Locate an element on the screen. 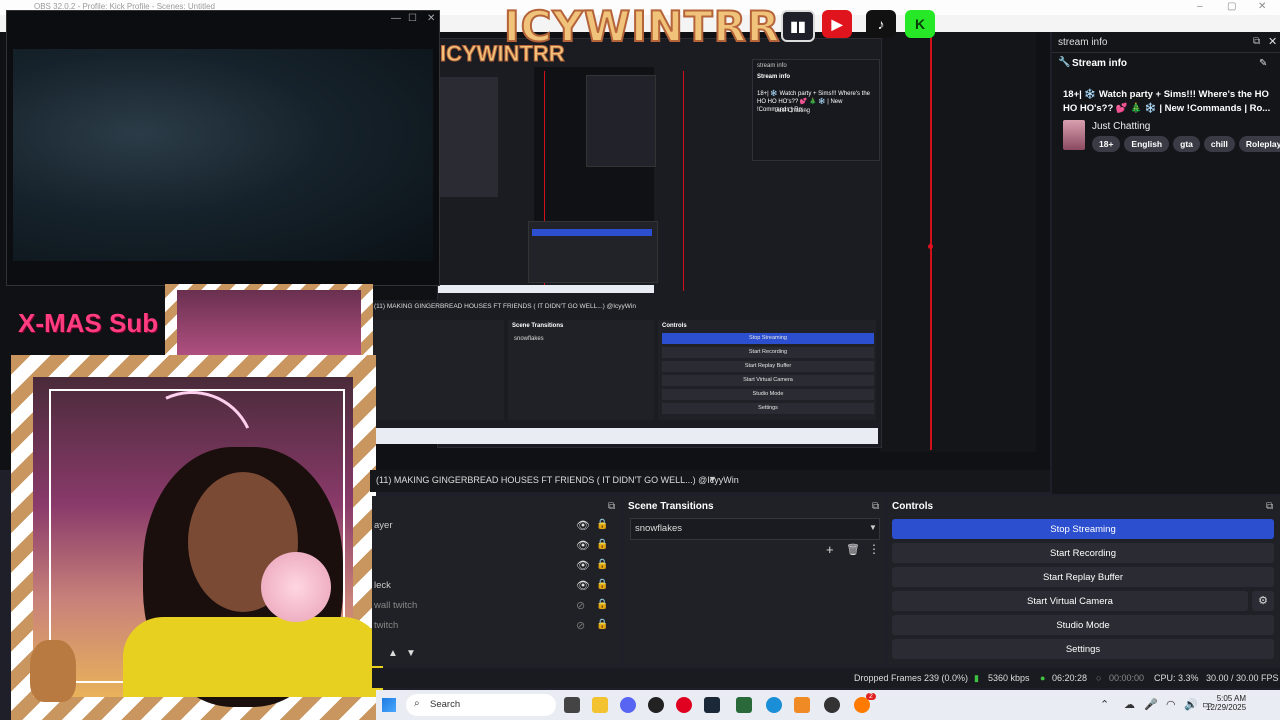 Image resolution: width=1280 pixels, height=720 pixels. steam-icon is located at coordinates (712, 705).